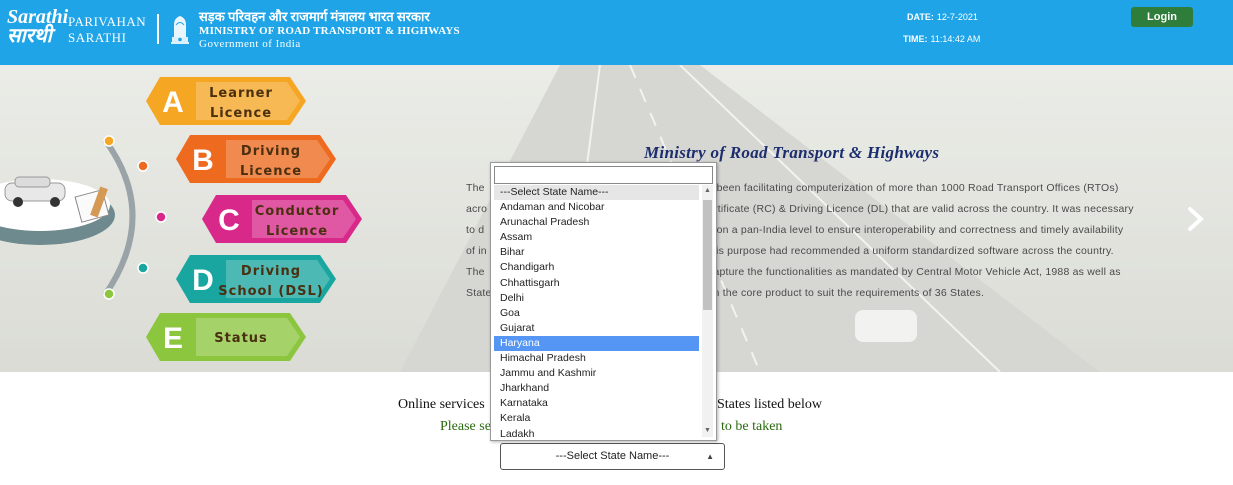  What do you see at coordinates (707, 311) in the screenshot?
I see `dropdown-scrollbar: ▲ ▼` at bounding box center [707, 311].